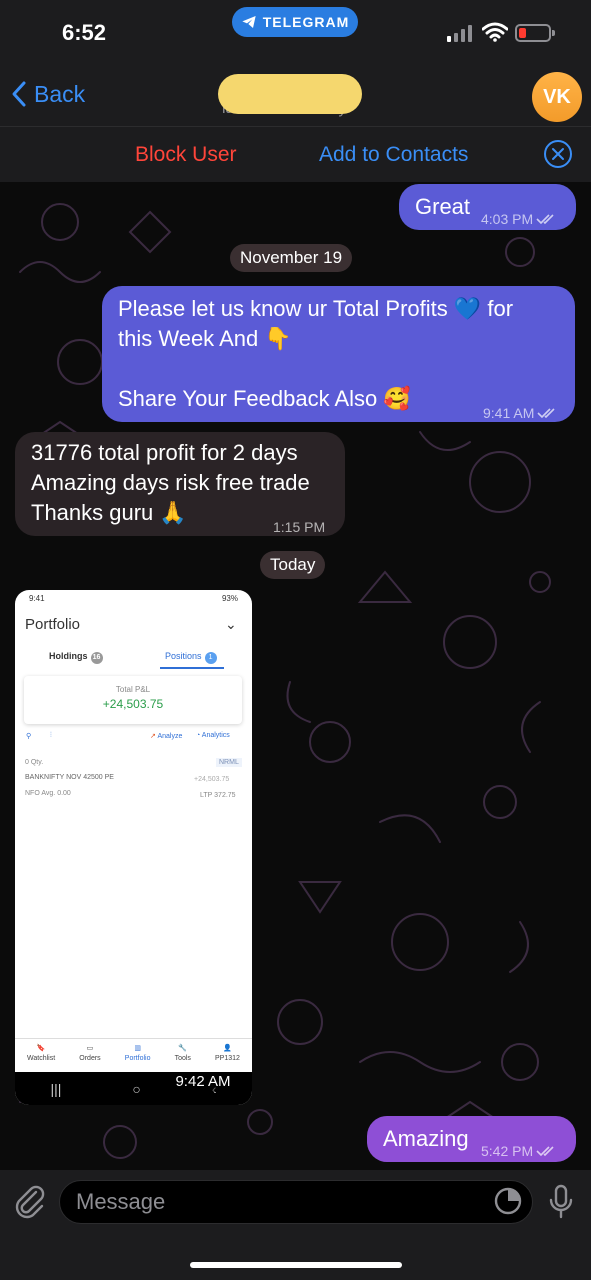 Image resolution: width=591 pixels, height=1280 pixels. What do you see at coordinates (291, 258) in the screenshot?
I see `date-separator: November 19` at bounding box center [291, 258].